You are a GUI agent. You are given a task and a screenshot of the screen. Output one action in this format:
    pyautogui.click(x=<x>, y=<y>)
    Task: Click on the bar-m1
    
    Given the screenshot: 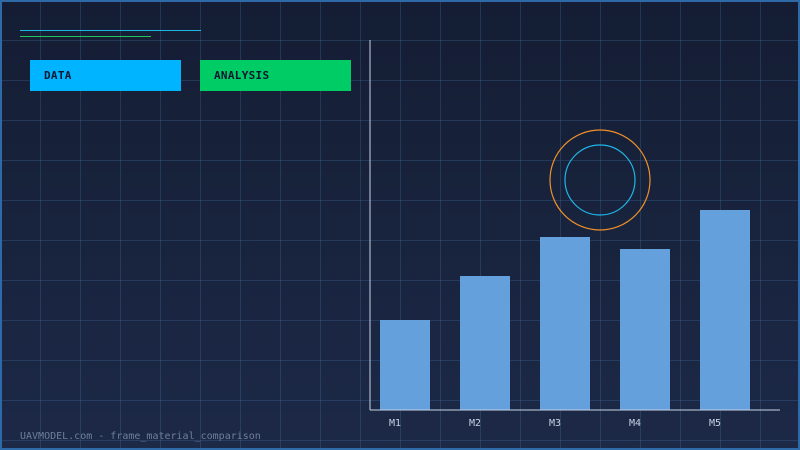 What is the action you would take?
    pyautogui.click(x=405, y=365)
    